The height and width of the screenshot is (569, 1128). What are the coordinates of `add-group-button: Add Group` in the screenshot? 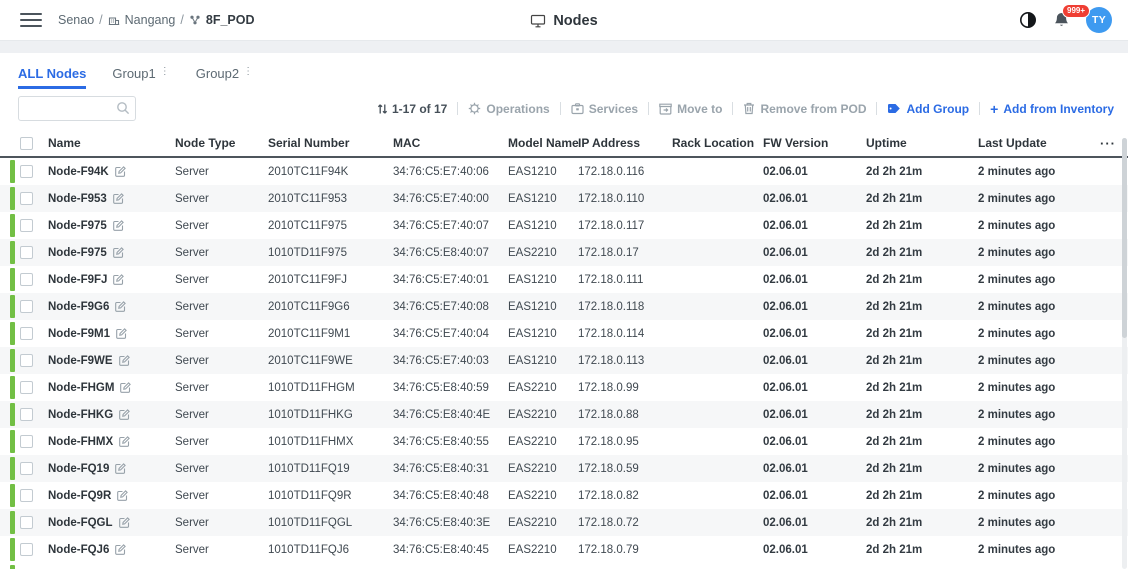 It's located at (928, 109).